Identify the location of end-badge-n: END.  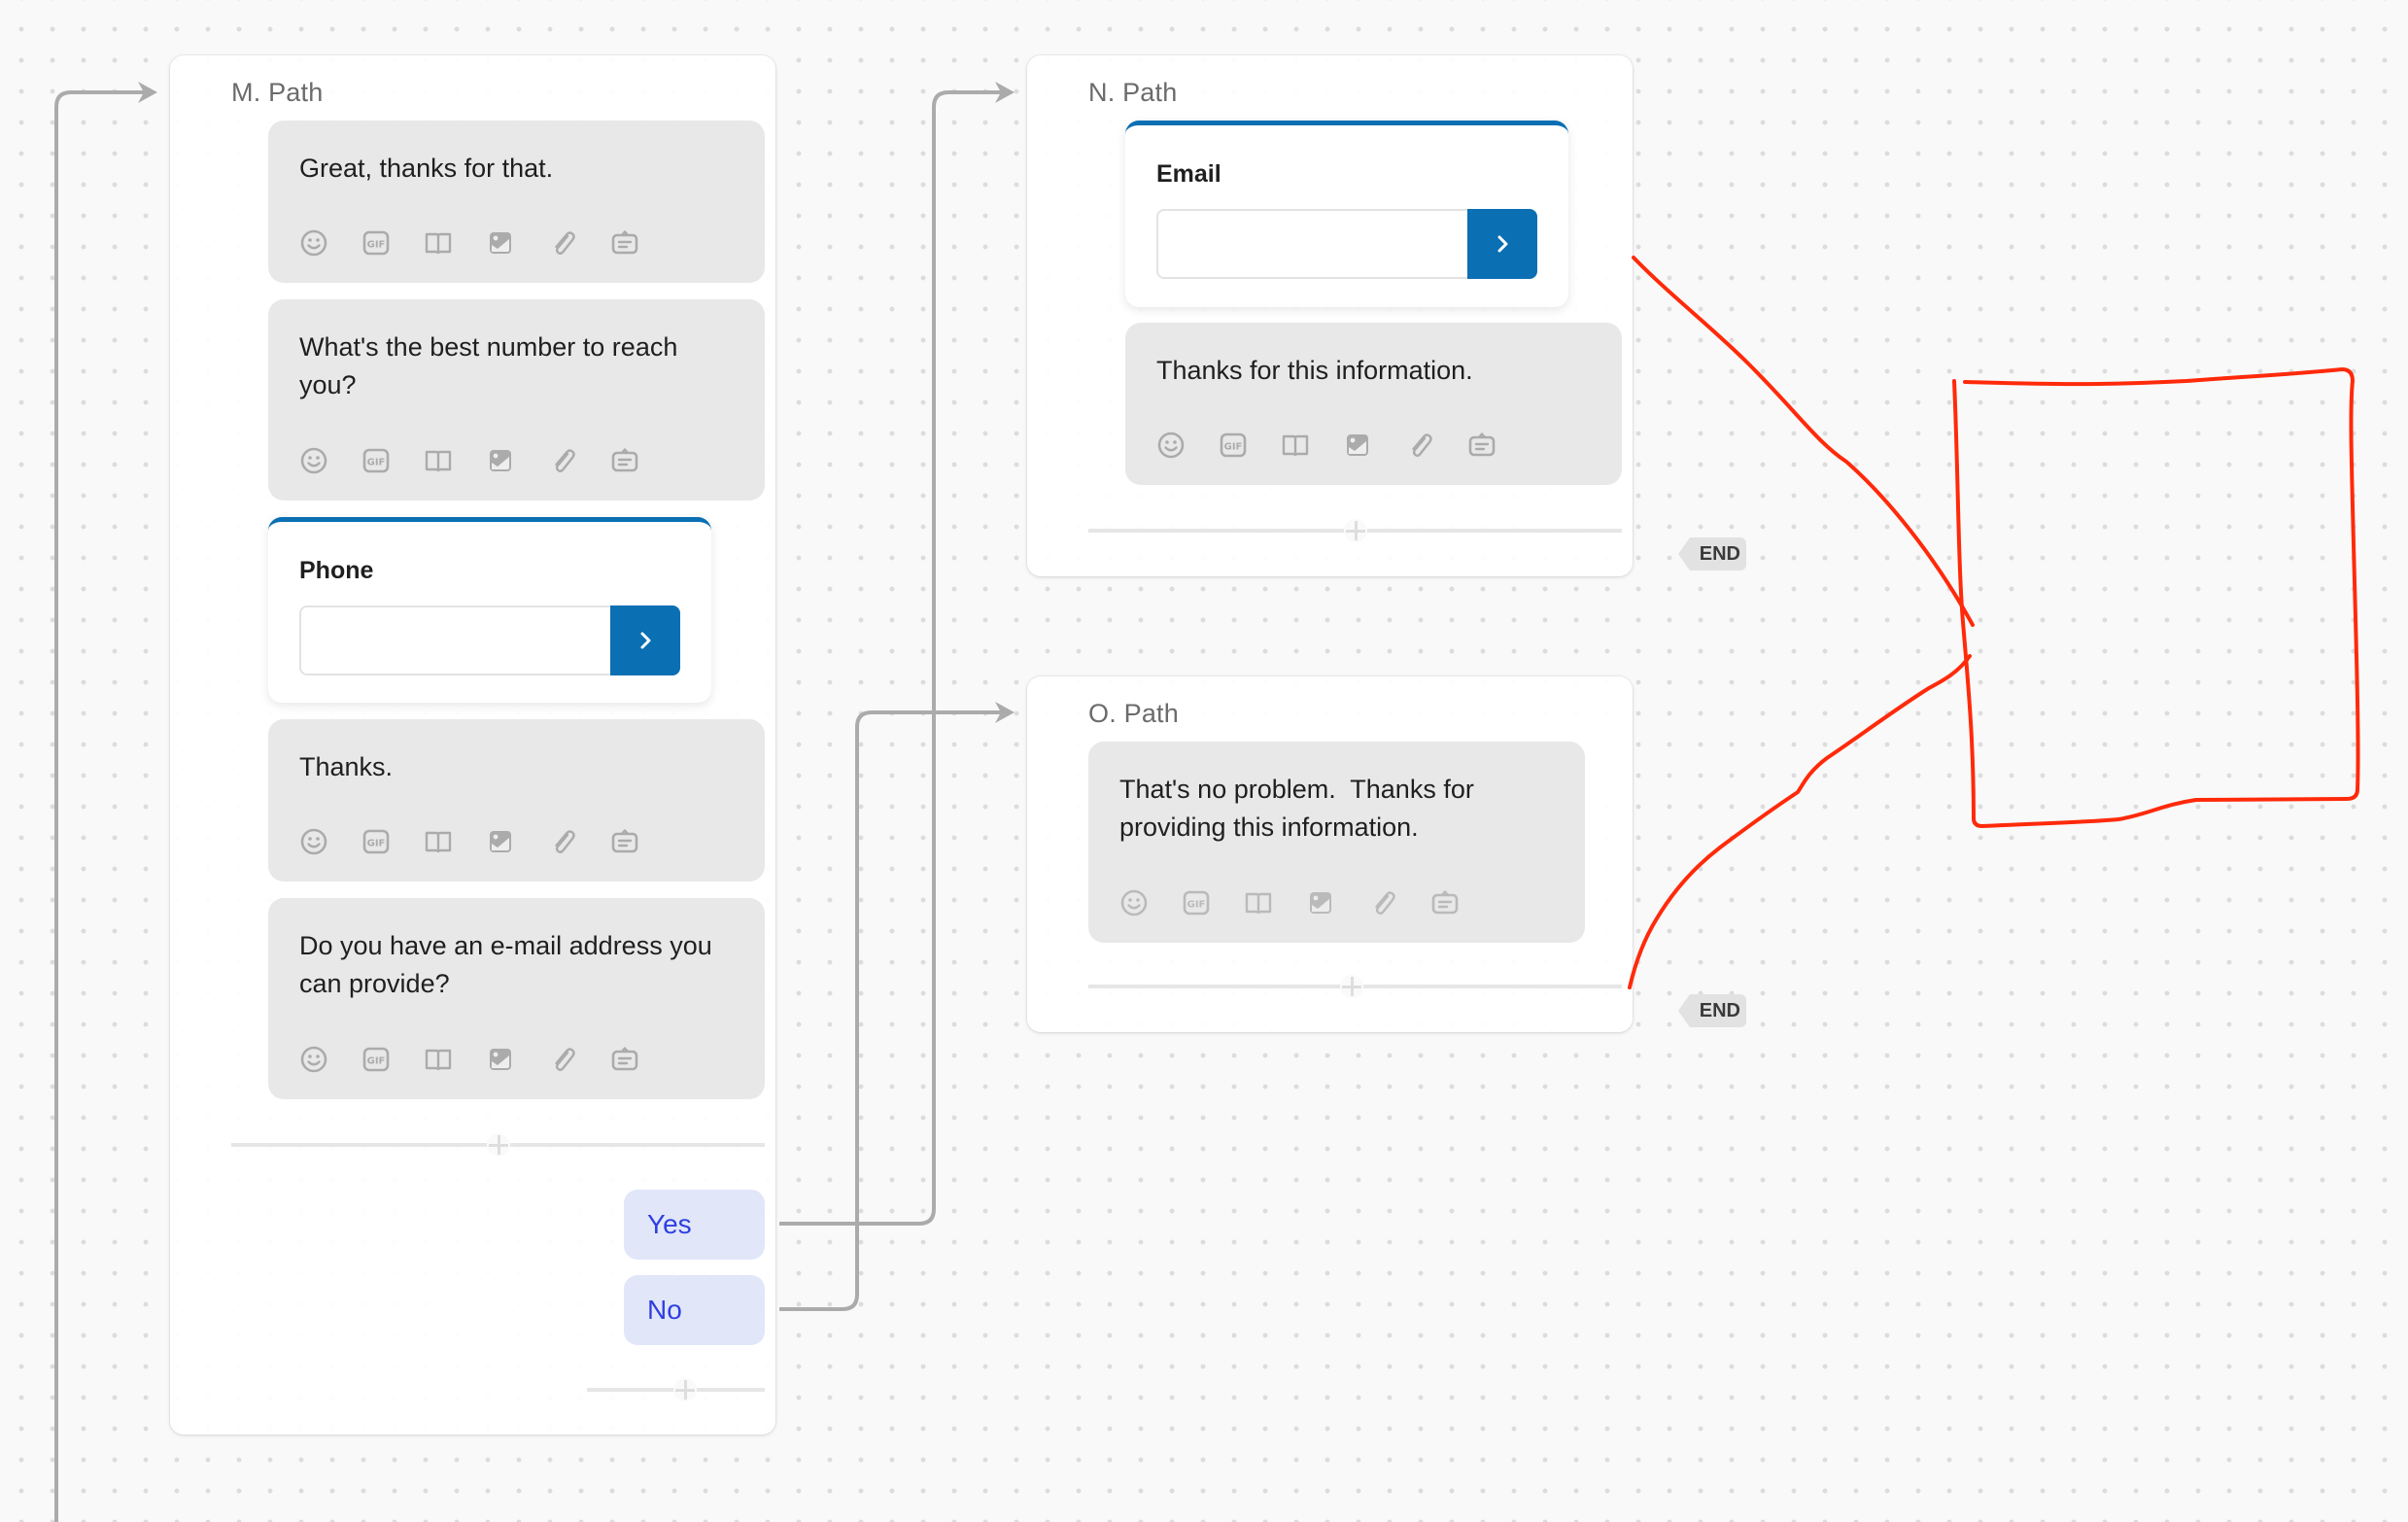
(1712, 554).